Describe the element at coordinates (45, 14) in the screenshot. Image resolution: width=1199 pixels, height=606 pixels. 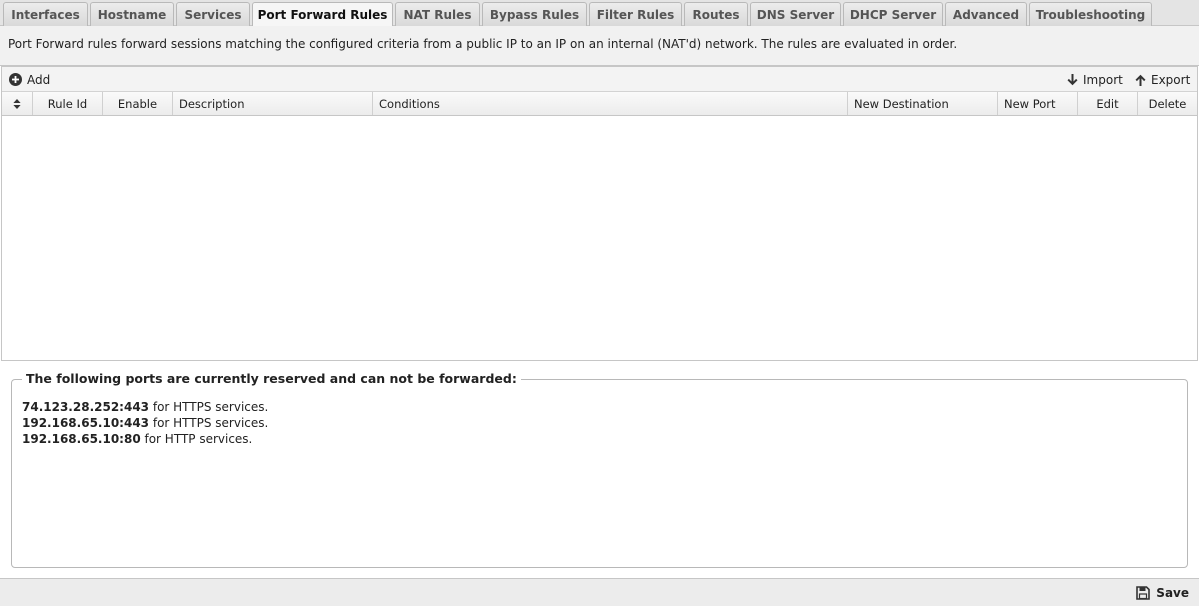
I see `tab-interfaces: Interfaces` at that location.